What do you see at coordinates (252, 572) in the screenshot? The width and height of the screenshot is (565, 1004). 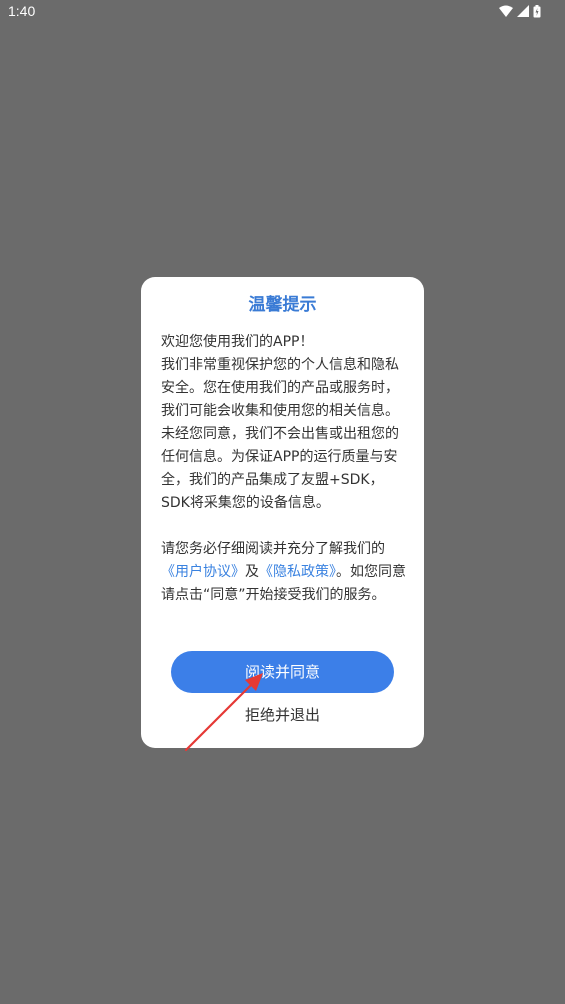 I see `and-text: 及` at bounding box center [252, 572].